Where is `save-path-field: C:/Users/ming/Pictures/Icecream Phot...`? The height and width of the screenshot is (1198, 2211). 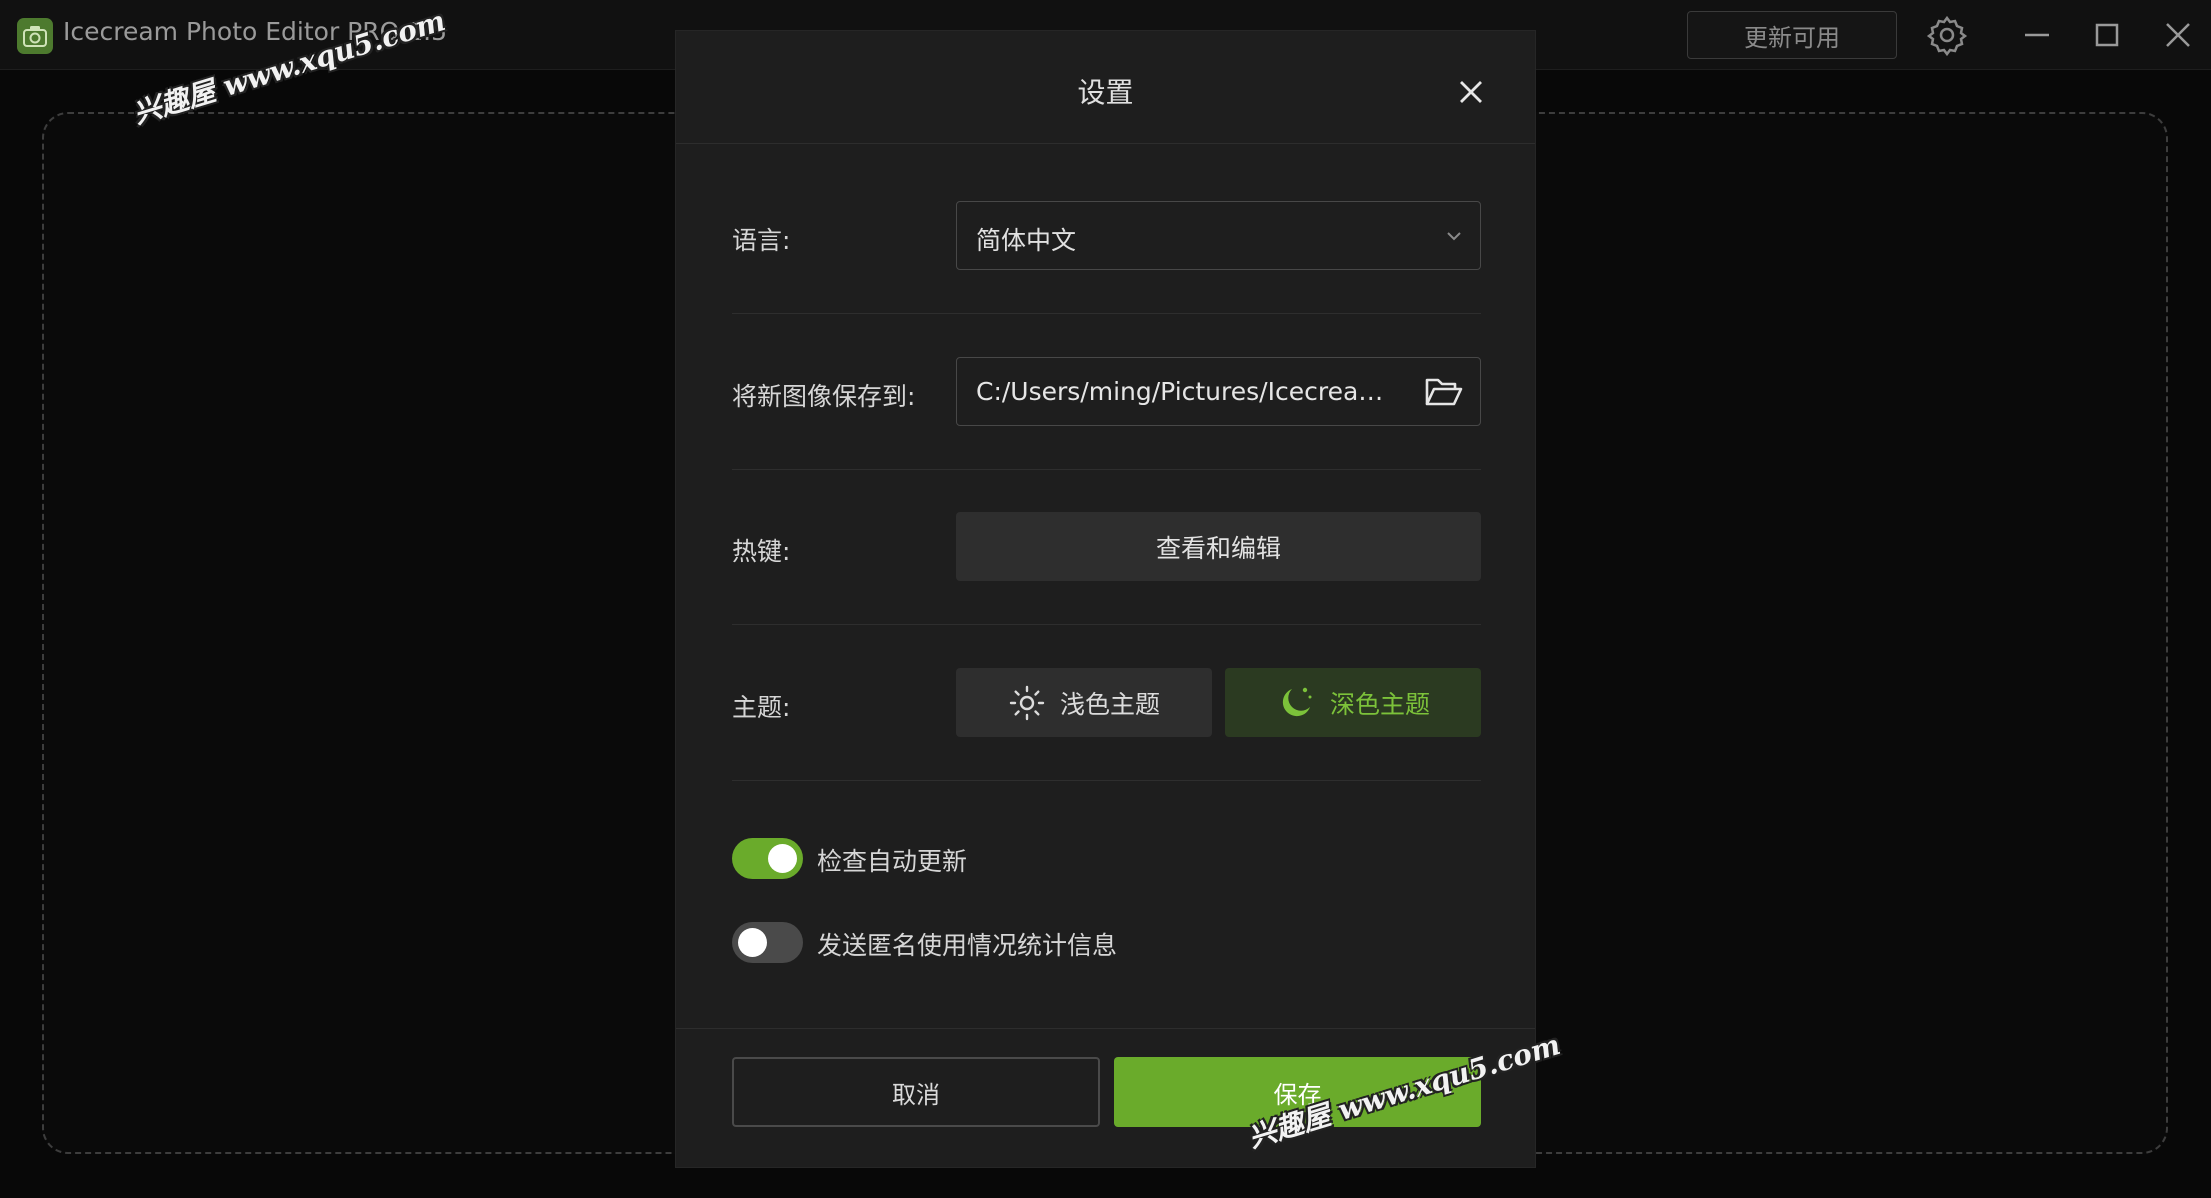 save-path-field: C:/Users/ming/Pictures/Icecream Phot... is located at coordinates (1218, 391).